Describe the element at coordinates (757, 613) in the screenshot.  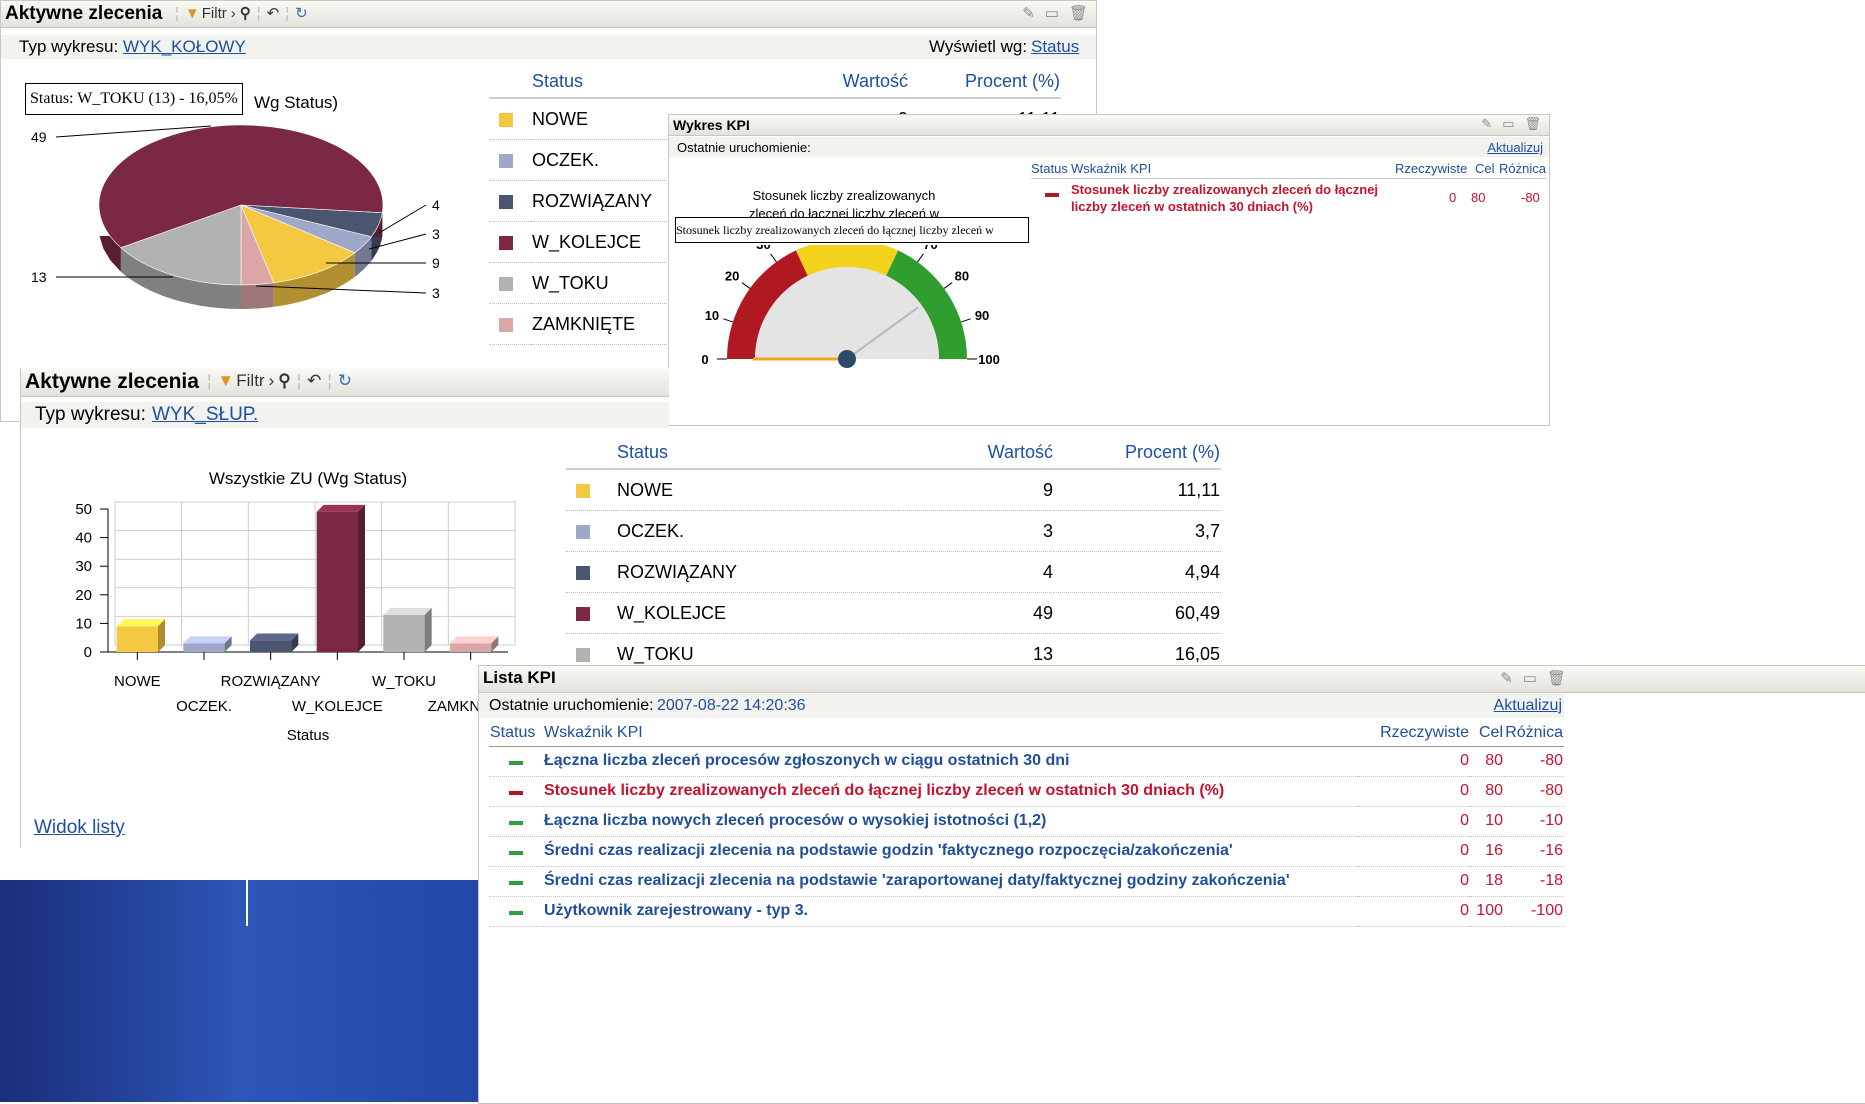
I see `status-cell: W_KOLEJCE` at that location.